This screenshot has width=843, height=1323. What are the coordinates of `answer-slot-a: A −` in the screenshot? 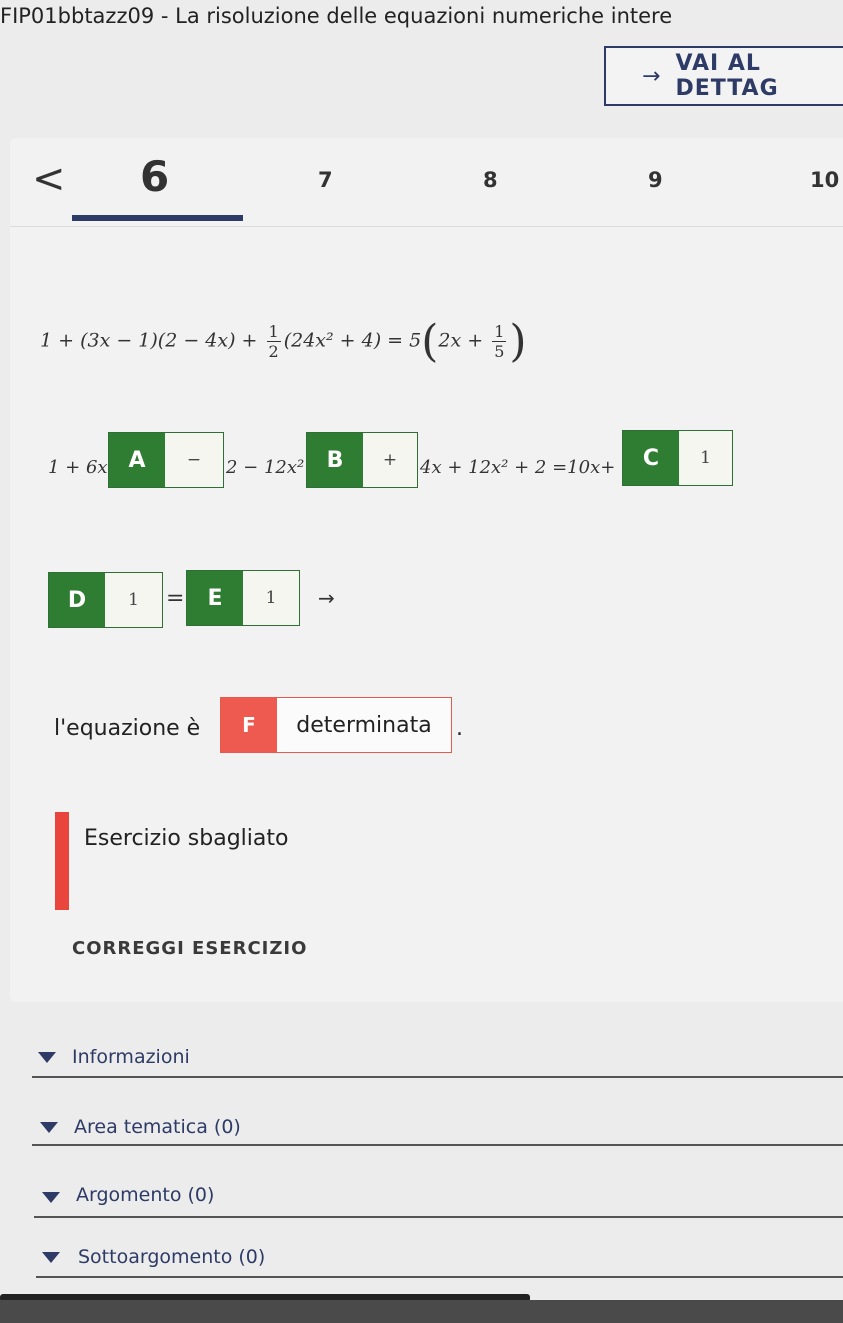 It's located at (166, 460).